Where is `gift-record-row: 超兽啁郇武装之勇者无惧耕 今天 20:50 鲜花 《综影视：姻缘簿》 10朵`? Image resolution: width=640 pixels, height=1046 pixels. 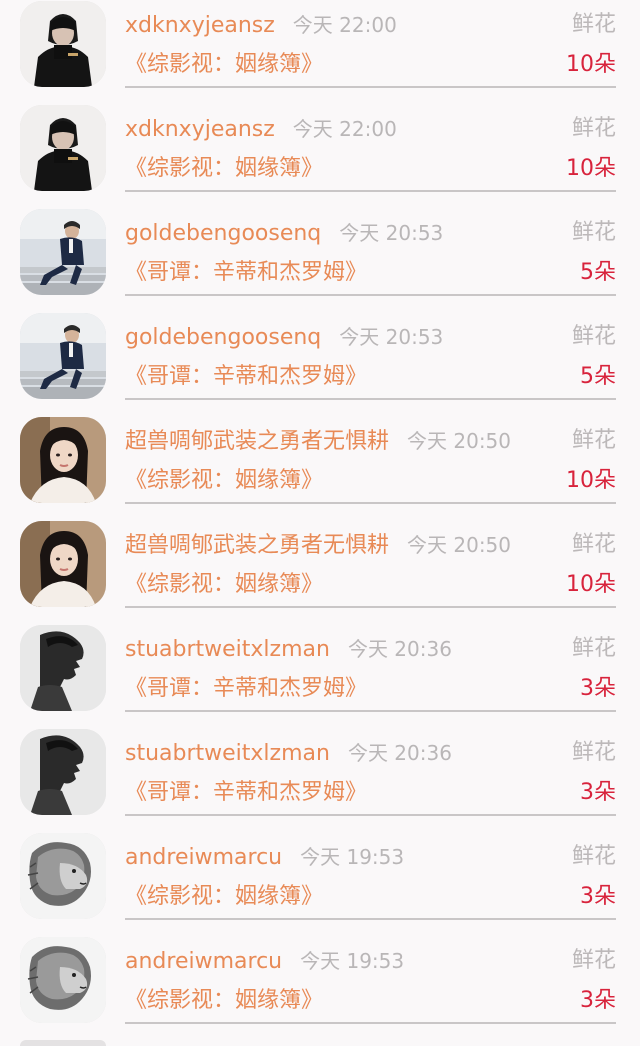 gift-record-row: 超兽啁郇武装之勇者无惧耕 今天 20:50 鲜花 《综影视：姻缘簿》 10朵 is located at coordinates (320, 468).